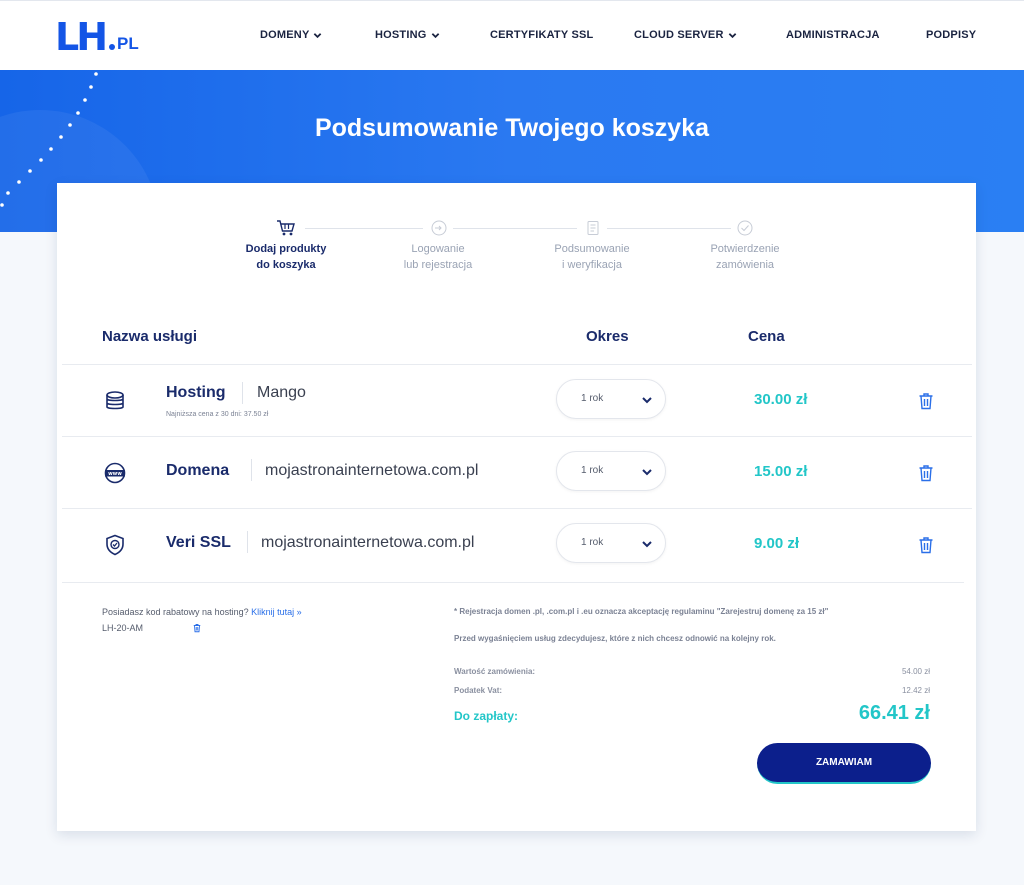  I want to click on cart-icon, so click(286, 228).